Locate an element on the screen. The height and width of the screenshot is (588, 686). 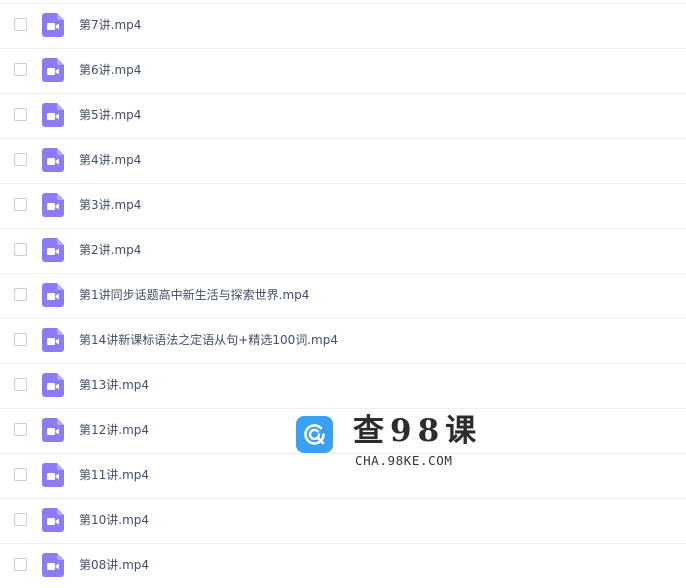
watermark: 查98课 CHA.98KE.COM is located at coordinates (391, 442).